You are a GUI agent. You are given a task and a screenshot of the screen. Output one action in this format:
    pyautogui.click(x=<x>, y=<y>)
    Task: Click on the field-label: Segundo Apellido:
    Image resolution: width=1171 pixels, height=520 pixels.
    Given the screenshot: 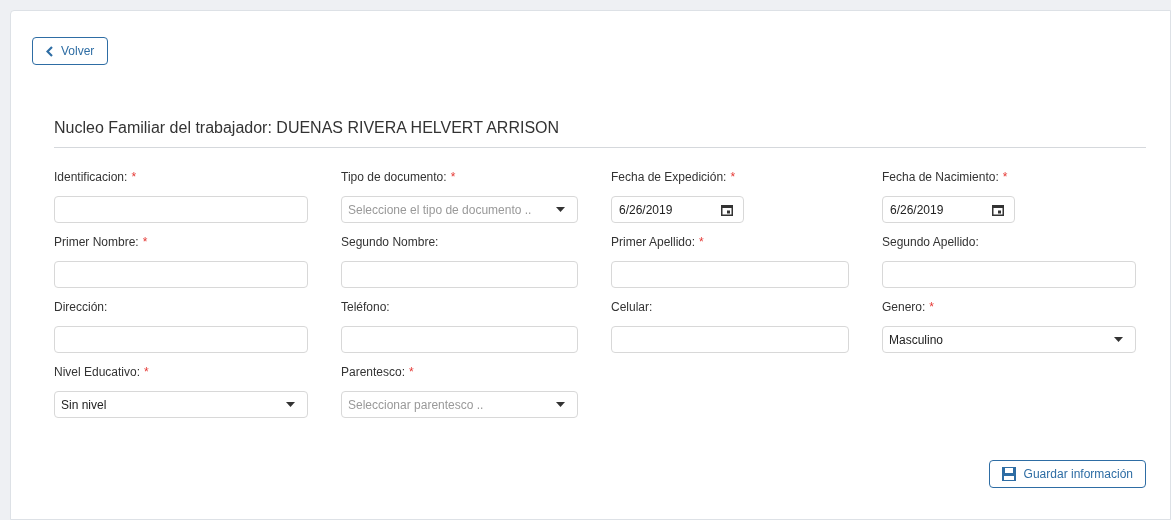 What is the action you would take?
    pyautogui.click(x=931, y=242)
    